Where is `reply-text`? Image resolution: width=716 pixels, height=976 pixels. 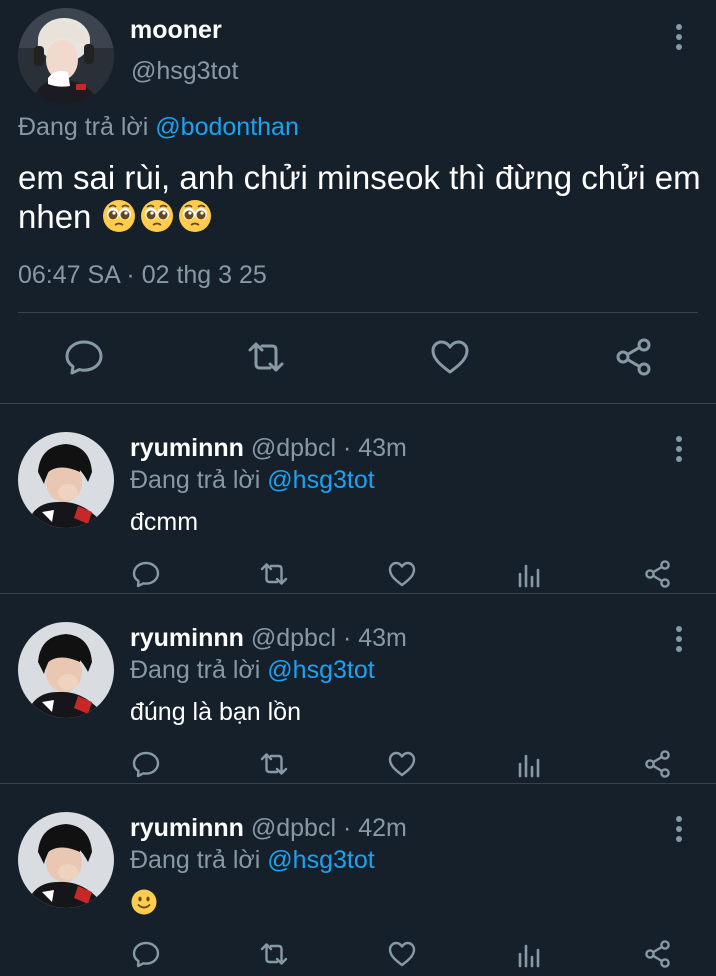
reply-text is located at coordinates (144, 903).